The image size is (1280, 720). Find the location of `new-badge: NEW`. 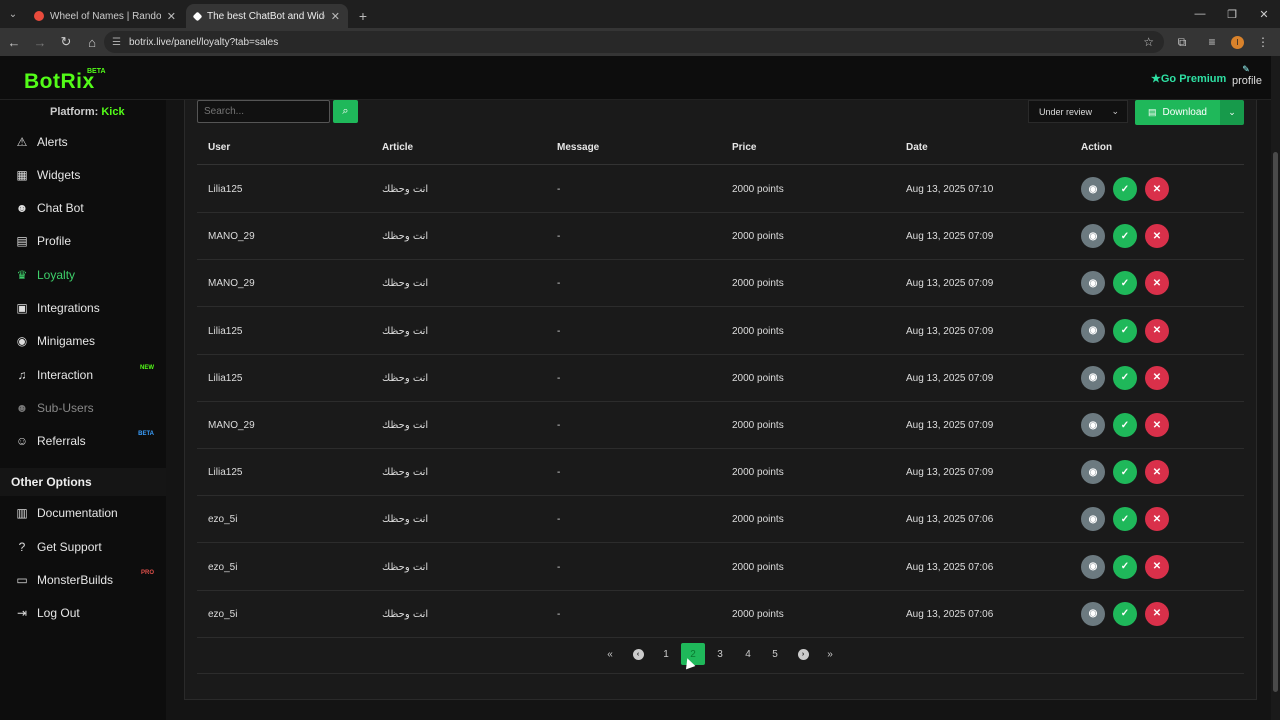

new-badge: NEW is located at coordinates (147, 368).